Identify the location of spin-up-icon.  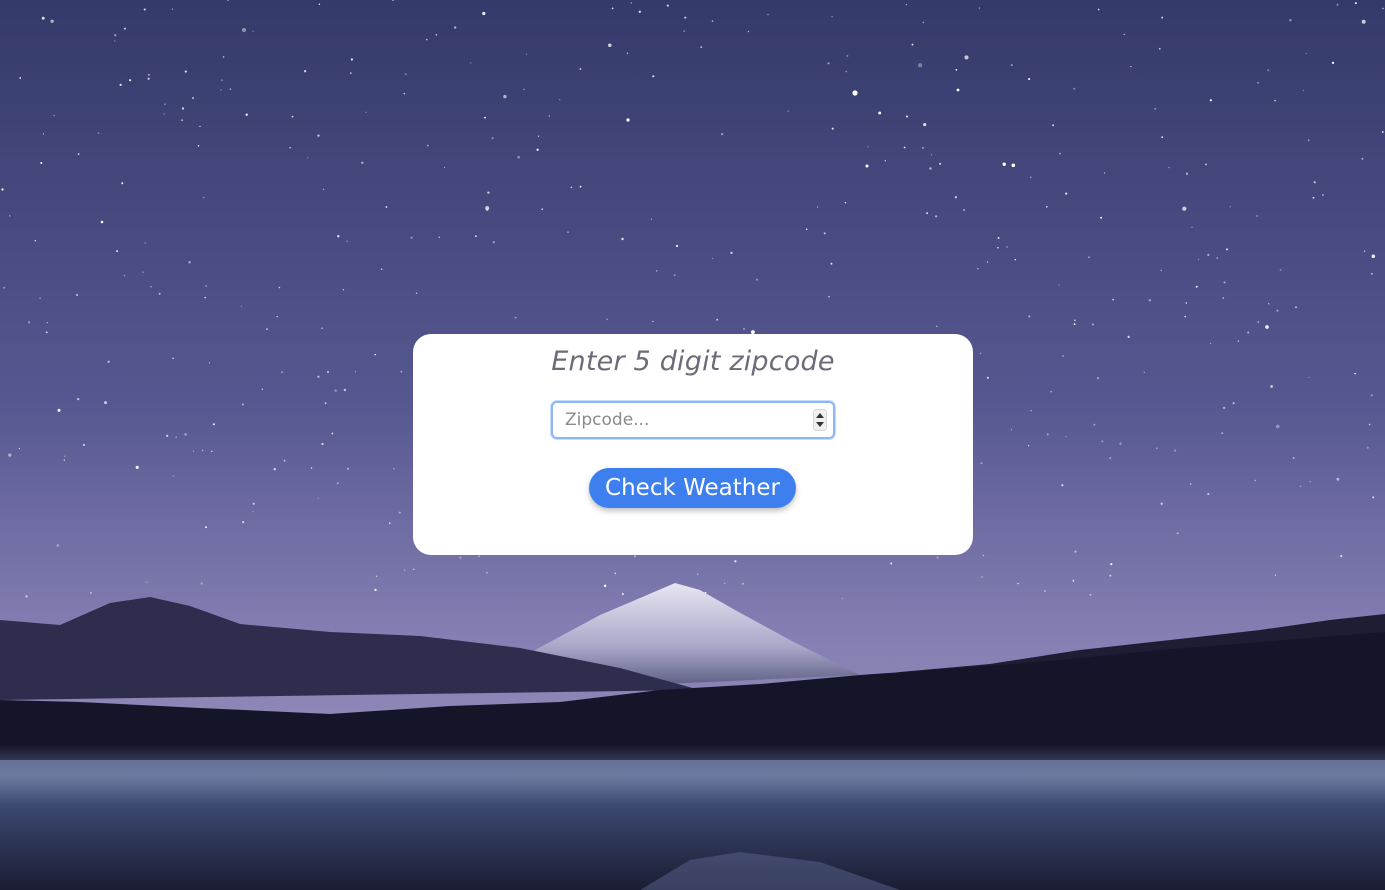
(820, 415).